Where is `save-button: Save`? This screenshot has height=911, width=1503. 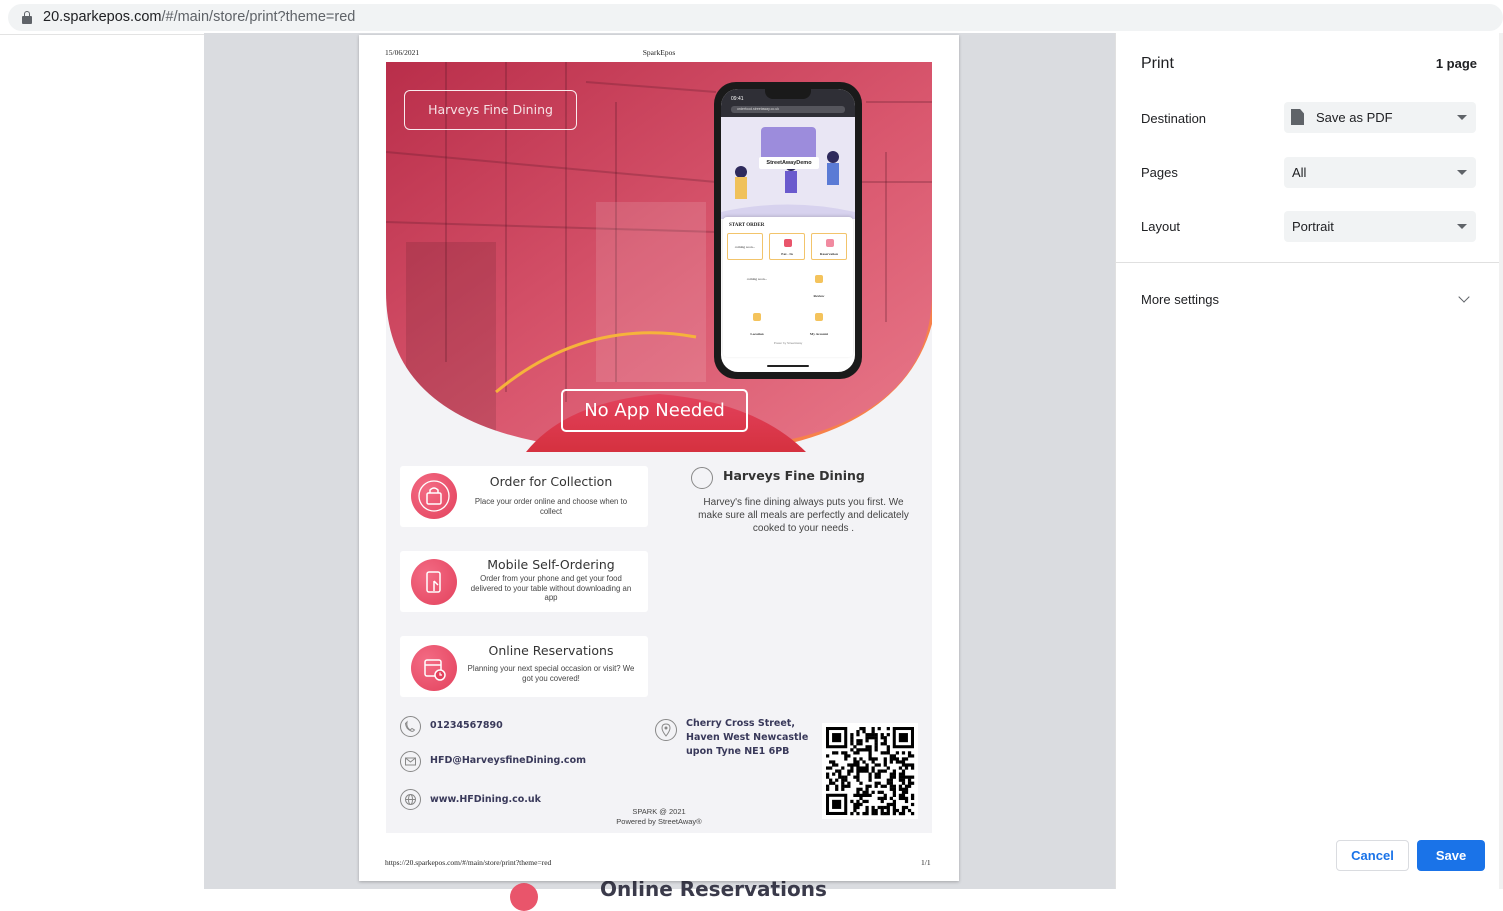 save-button: Save is located at coordinates (1451, 855).